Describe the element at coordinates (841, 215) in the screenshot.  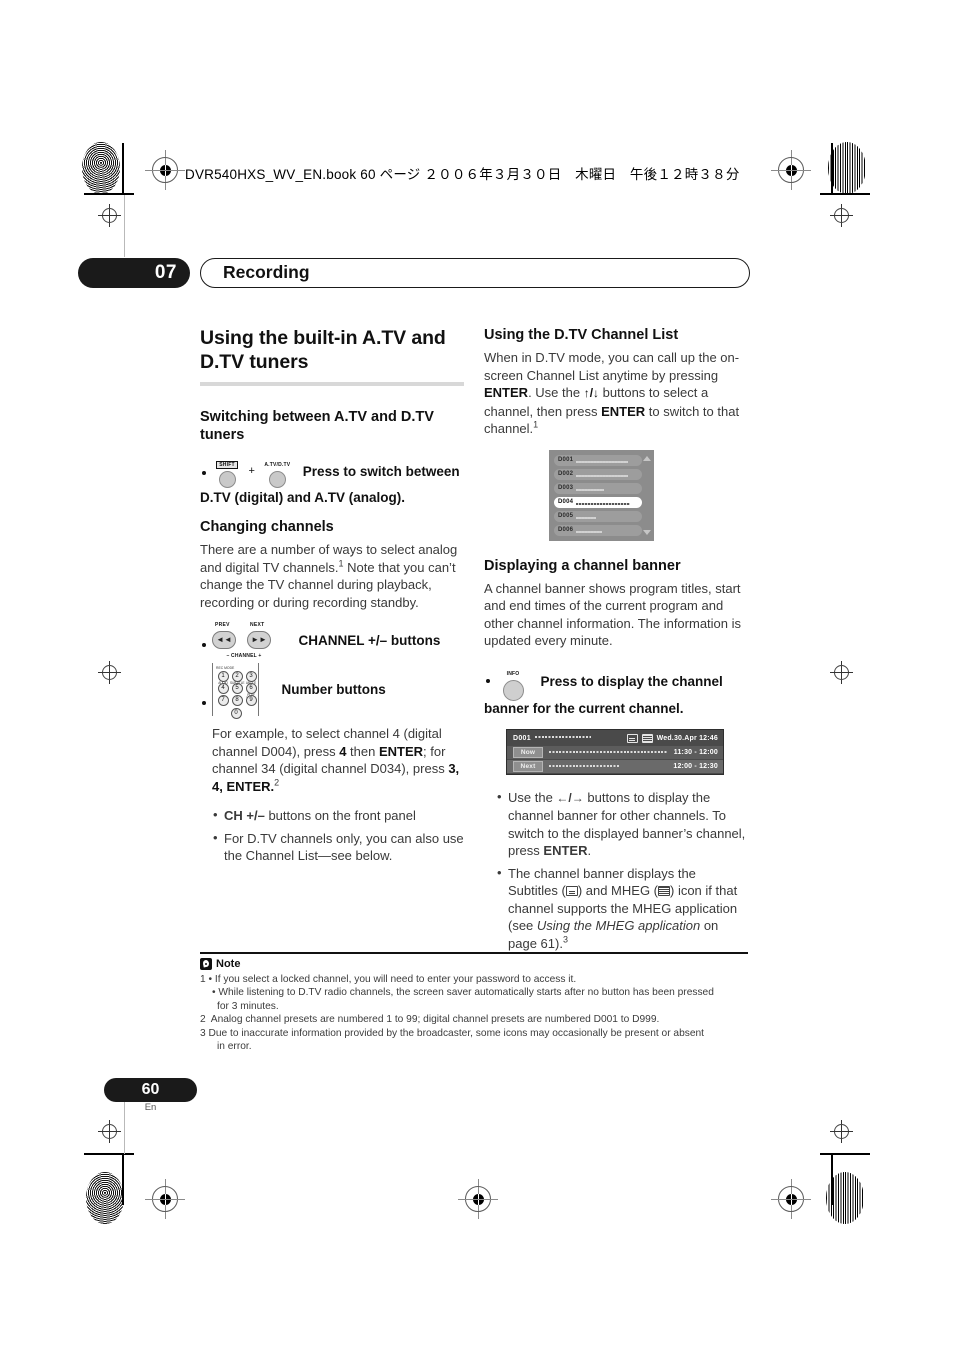
I see `crop-crosshair-right-upper` at that location.